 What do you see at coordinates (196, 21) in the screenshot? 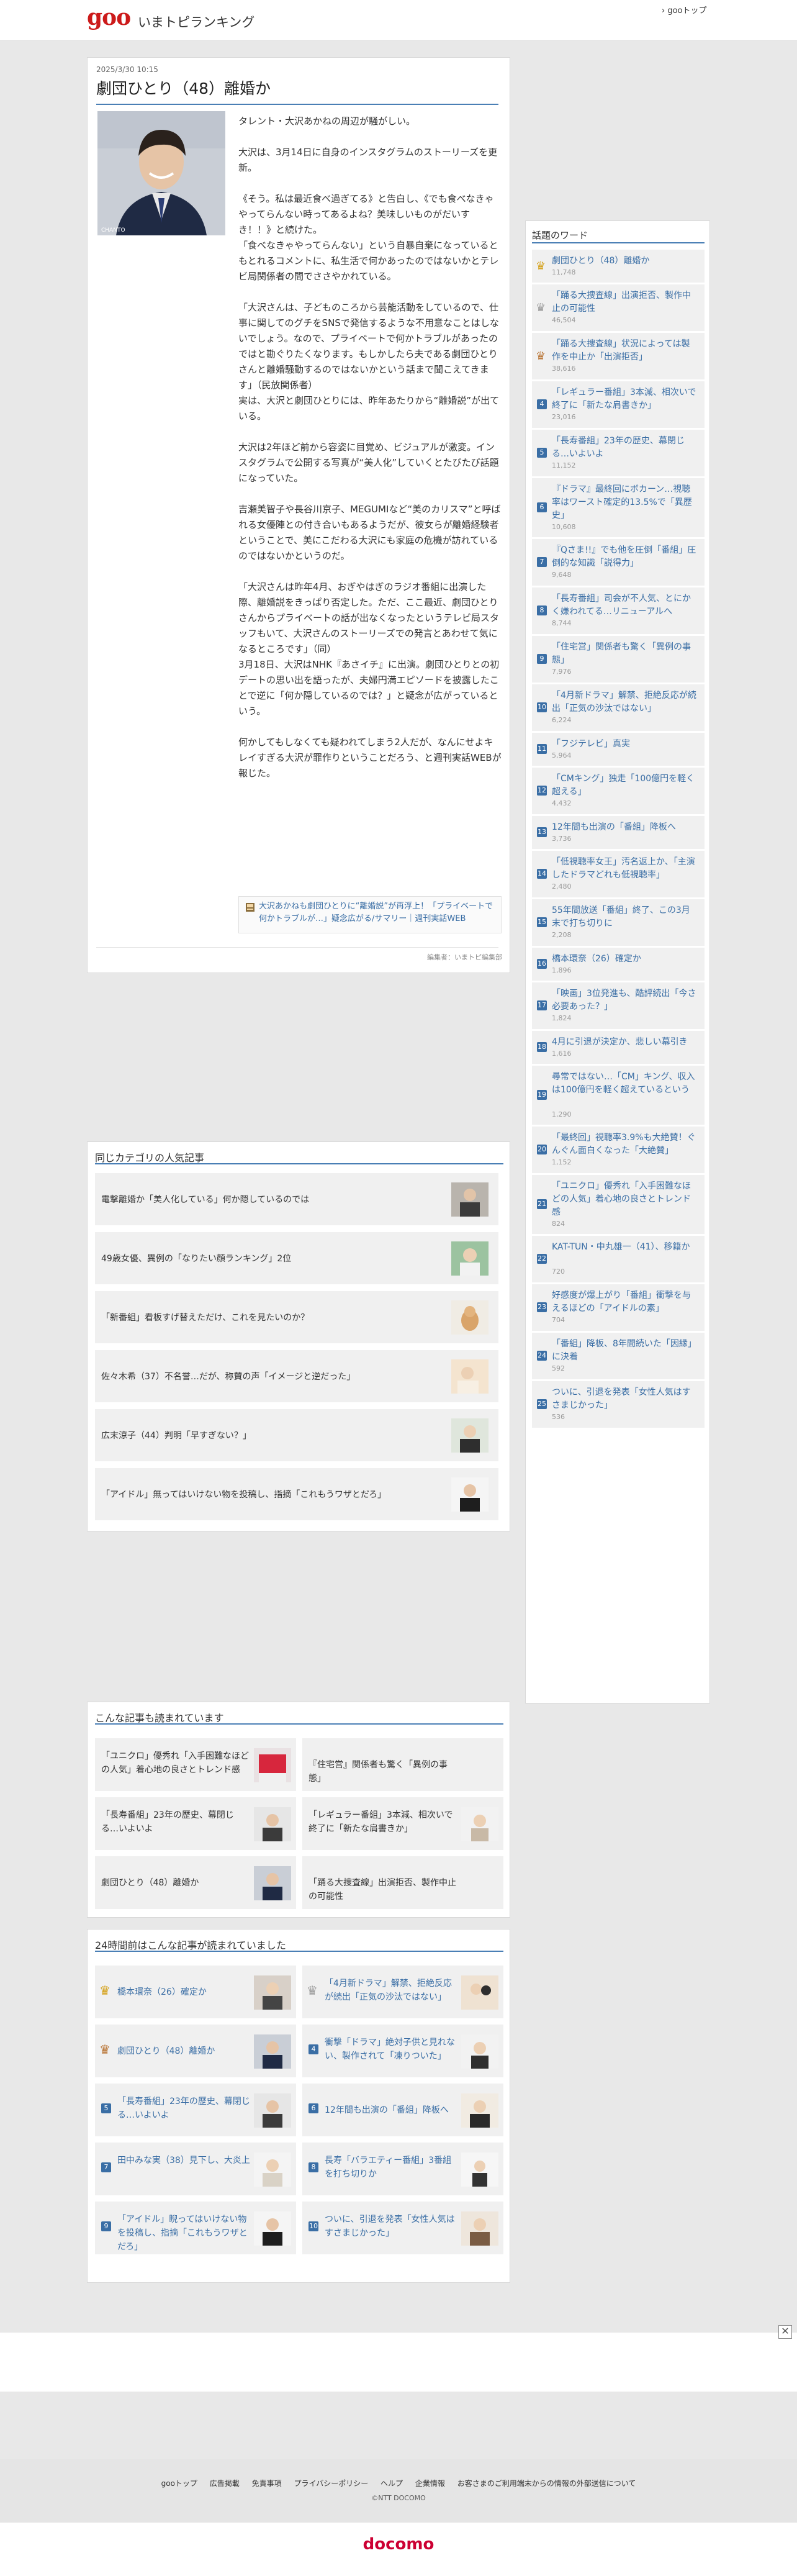
I see `site-name: いまトピランキング` at bounding box center [196, 21].